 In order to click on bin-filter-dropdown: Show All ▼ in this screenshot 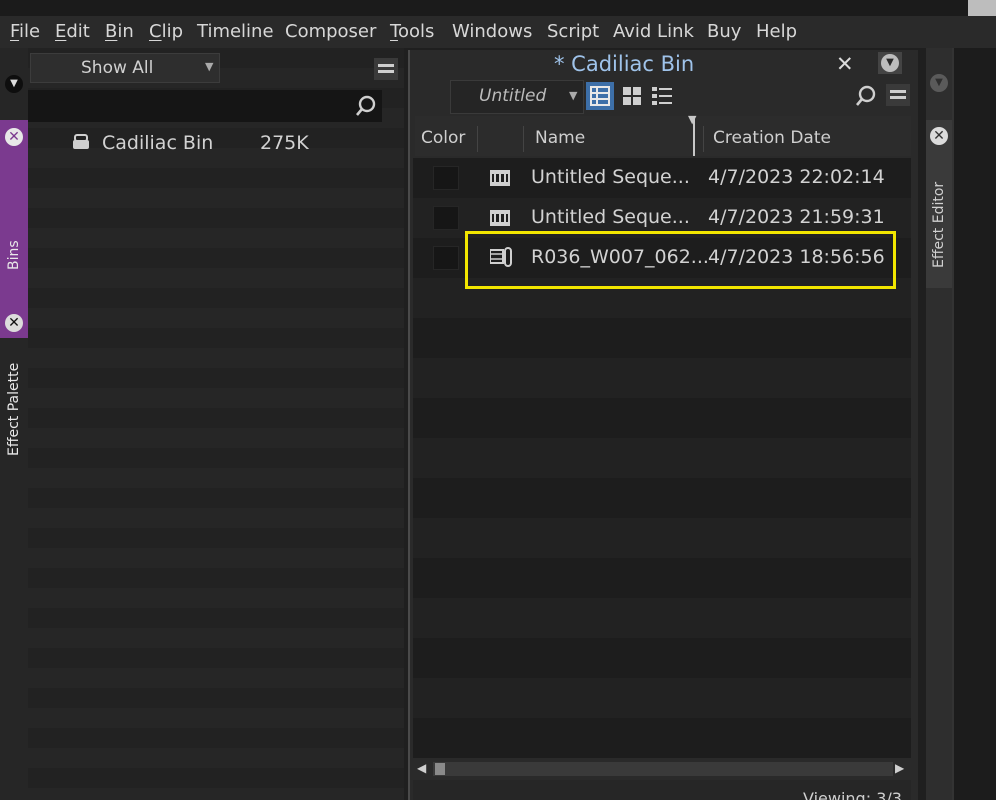, I will do `click(125, 68)`.